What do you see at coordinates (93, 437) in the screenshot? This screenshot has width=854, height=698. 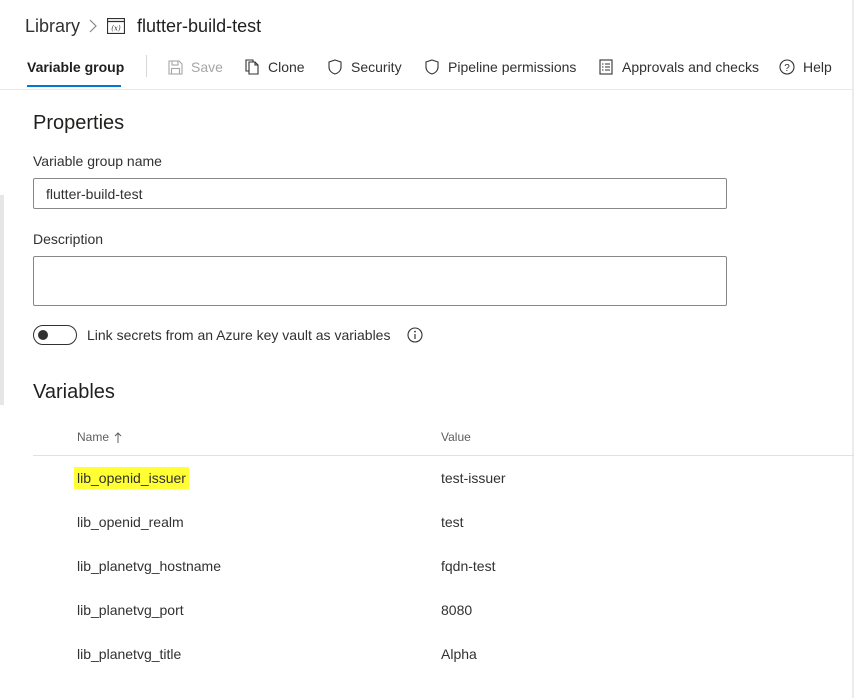 I see `name-column-label: Name` at bounding box center [93, 437].